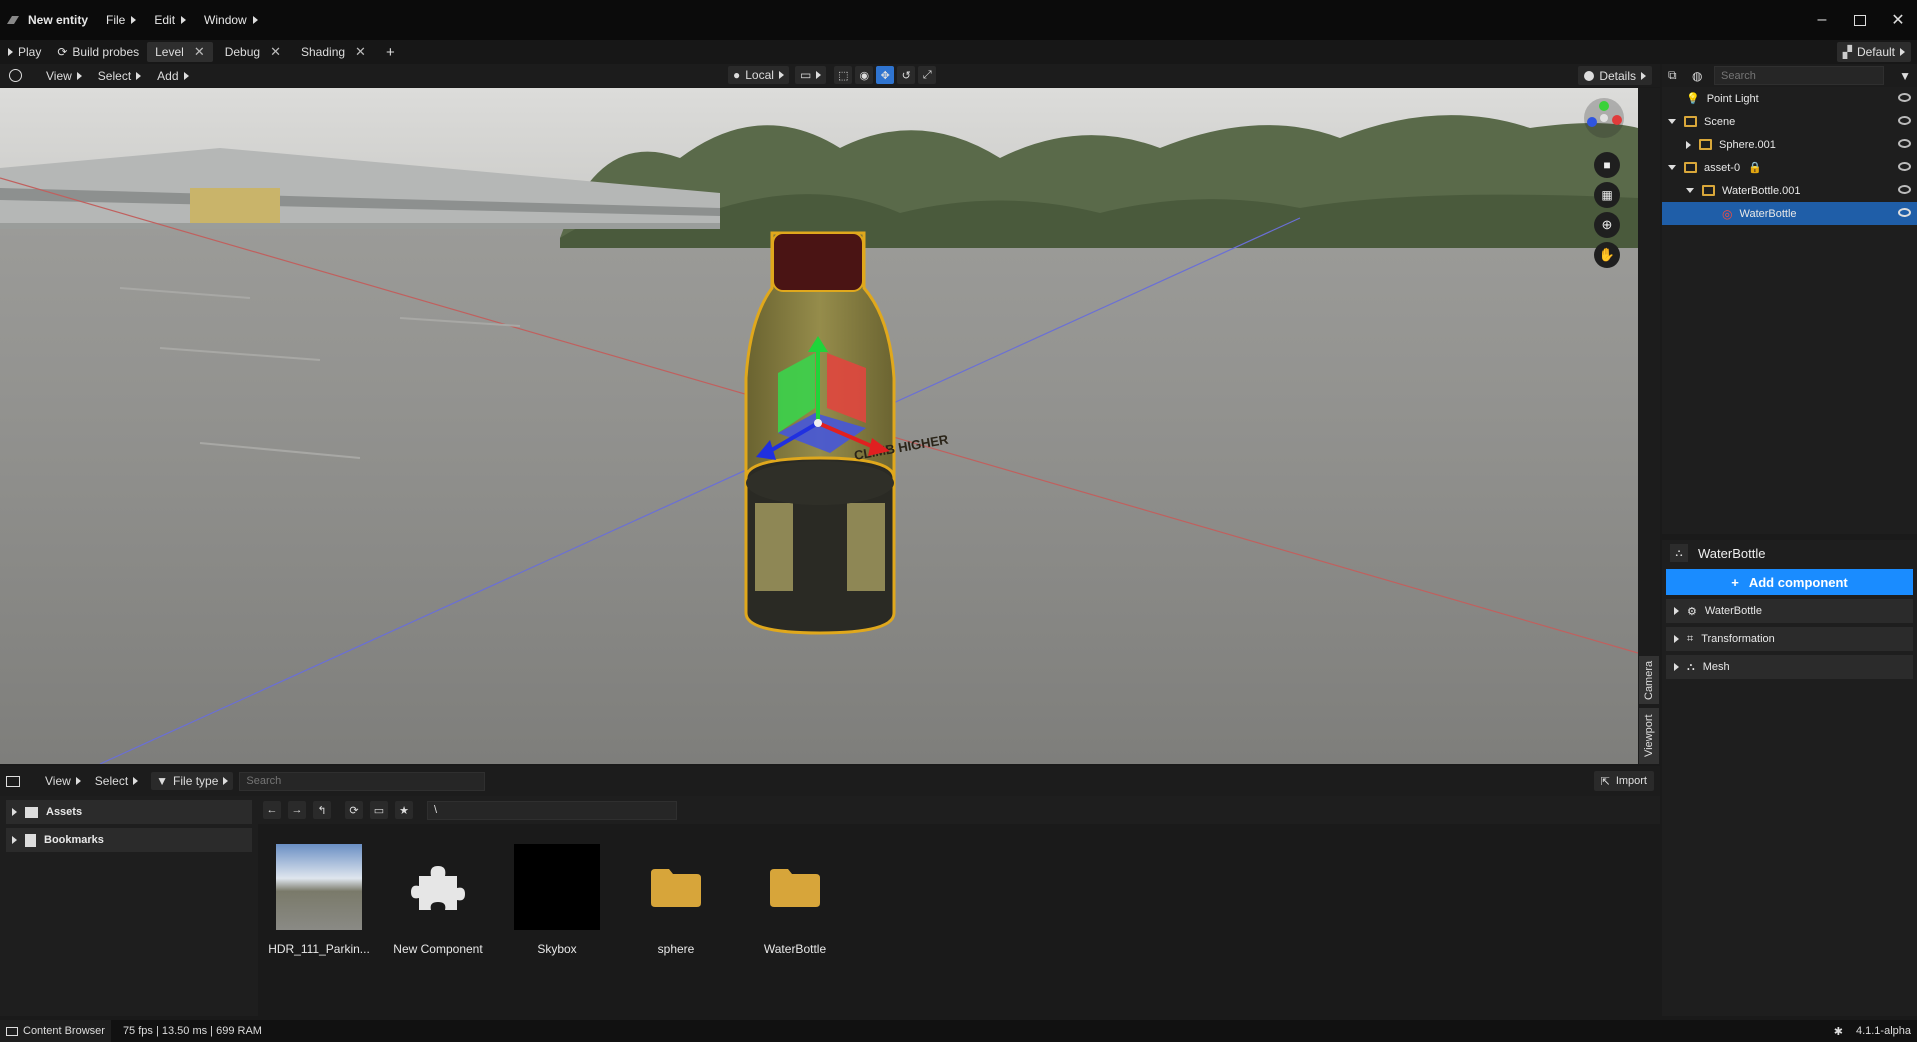 The image size is (1917, 1042). Describe the element at coordinates (78, 781) in the screenshot. I see `caret-right-icon` at that location.